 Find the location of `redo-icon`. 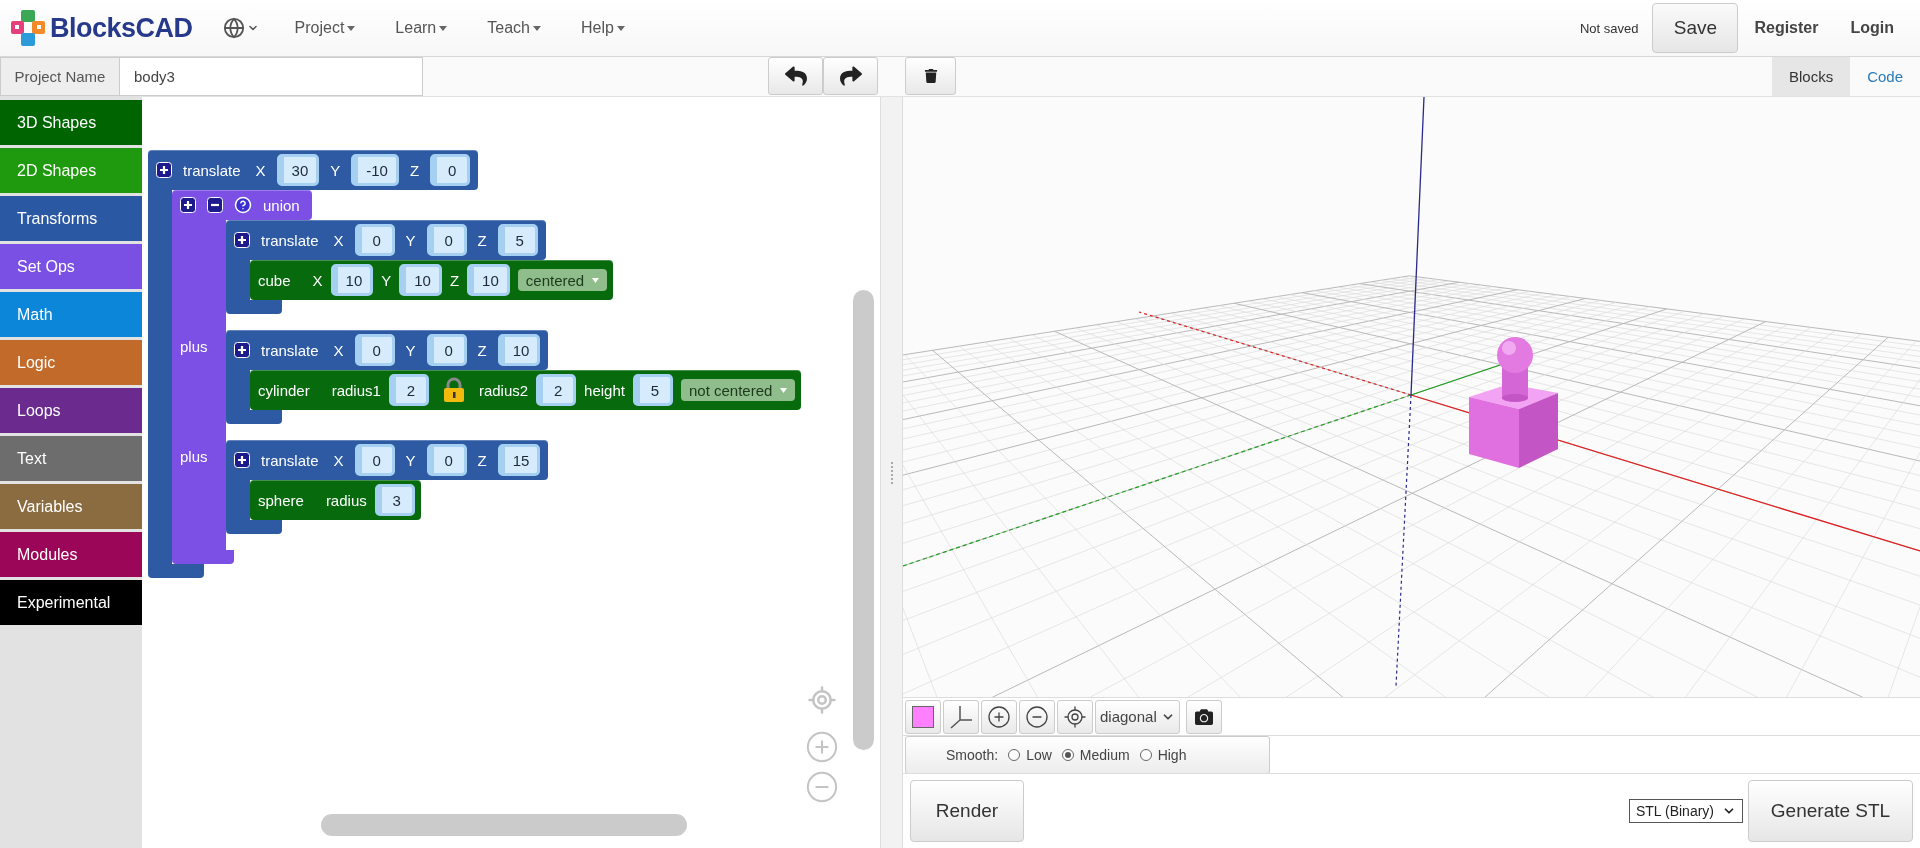

redo-icon is located at coordinates (850, 76).